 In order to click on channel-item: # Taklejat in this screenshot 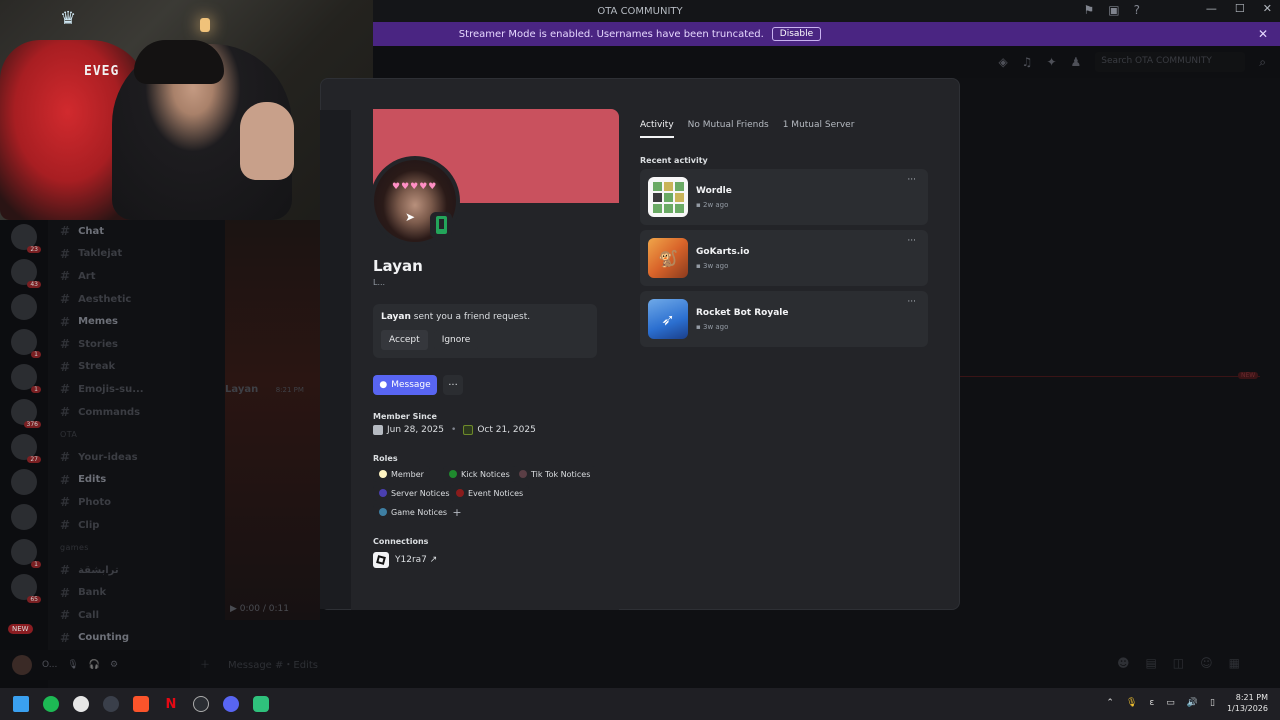, I will do `click(119, 254)`.